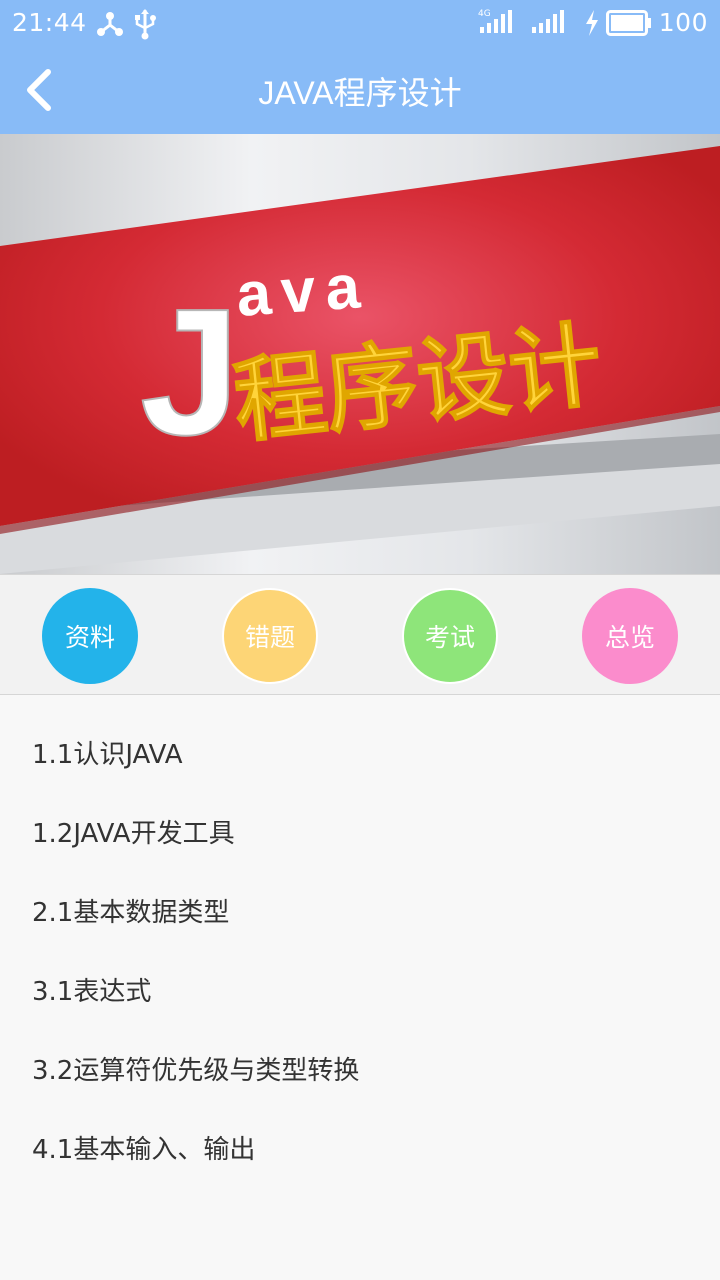  I want to click on banner-letters-ava: ava, so click(303, 291).